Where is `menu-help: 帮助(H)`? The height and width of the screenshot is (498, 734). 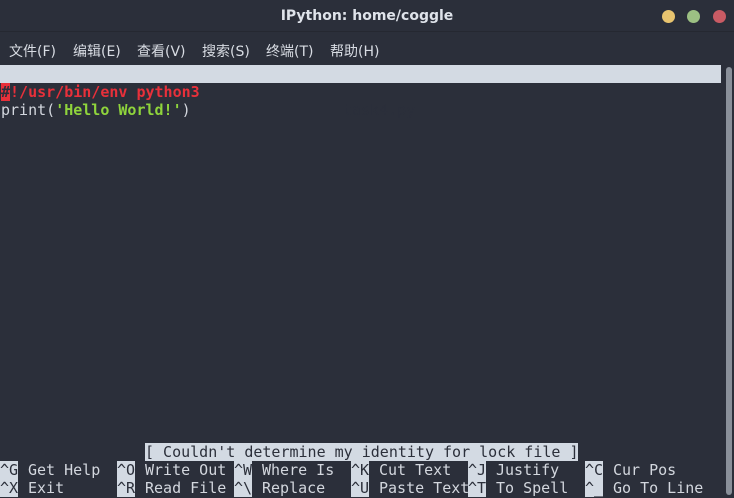 menu-help: 帮助(H) is located at coordinates (354, 51).